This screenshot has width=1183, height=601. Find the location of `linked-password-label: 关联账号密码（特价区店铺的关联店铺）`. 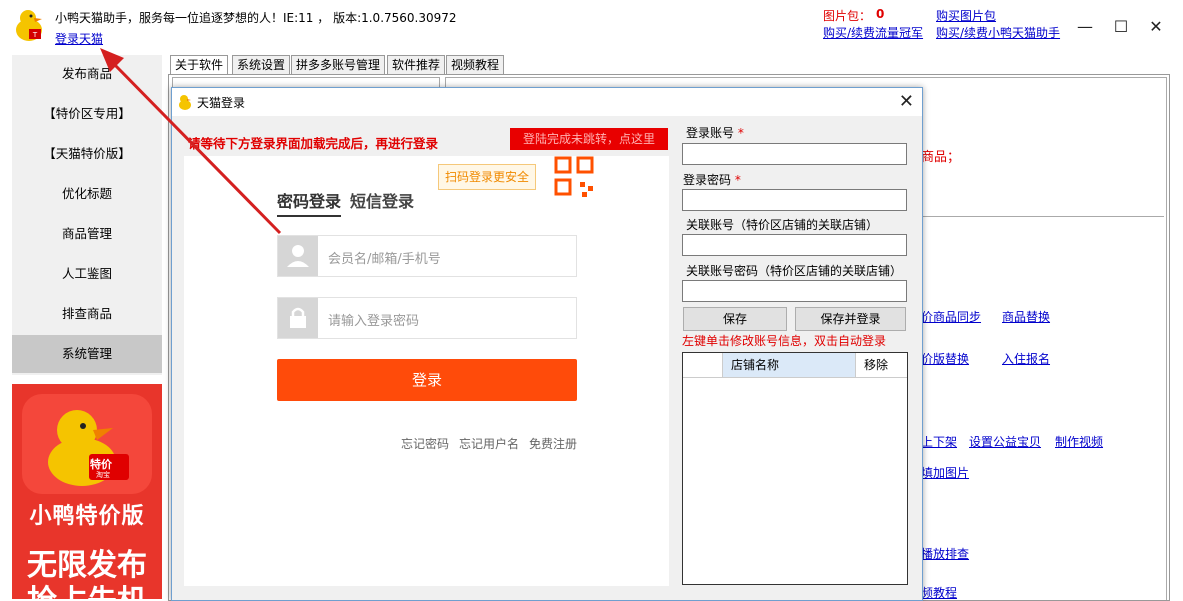

linked-password-label: 关联账号密码（特价区店铺的关联店铺） is located at coordinates (794, 271).